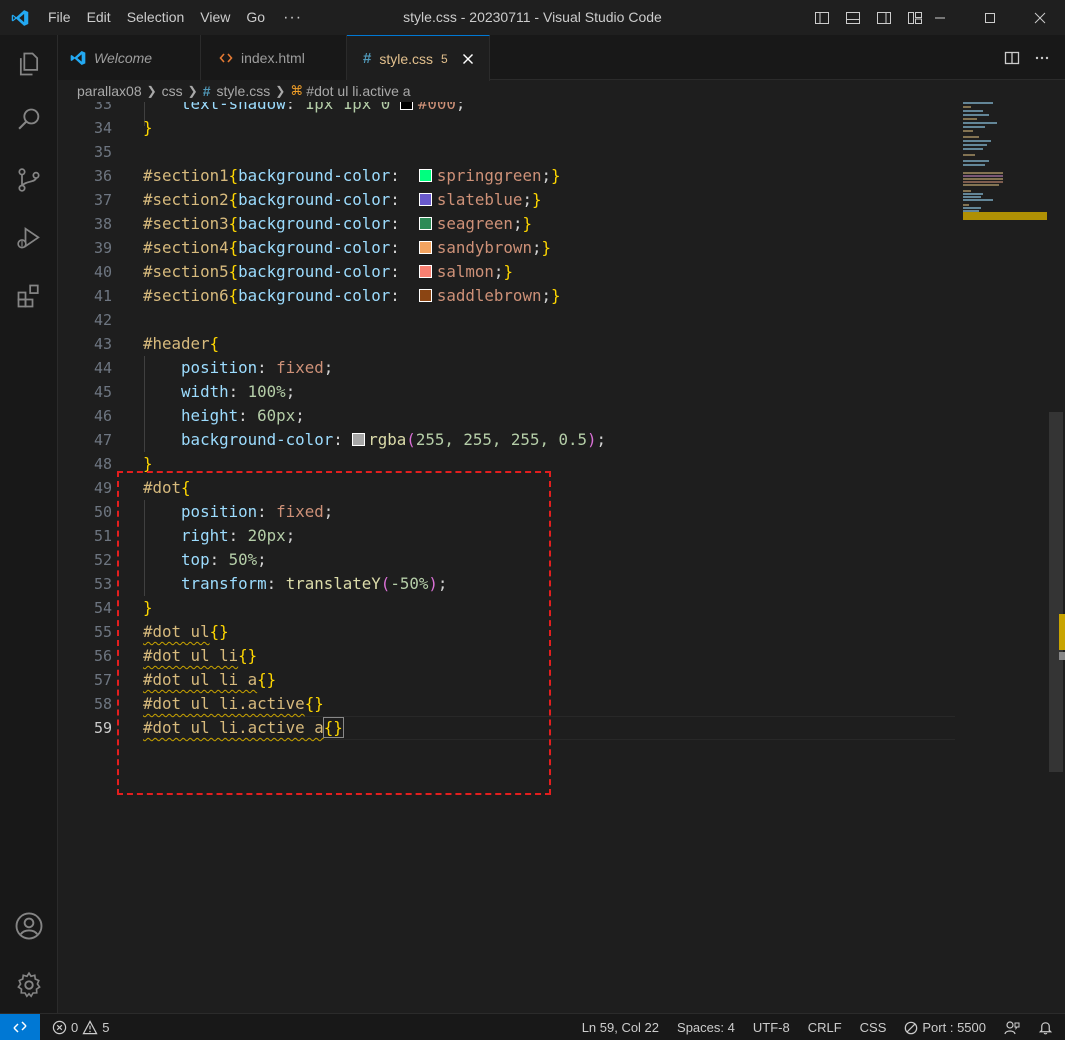 The image size is (1065, 1040). What do you see at coordinates (106, 1027) in the screenshot?
I see `warning-count: 5` at bounding box center [106, 1027].